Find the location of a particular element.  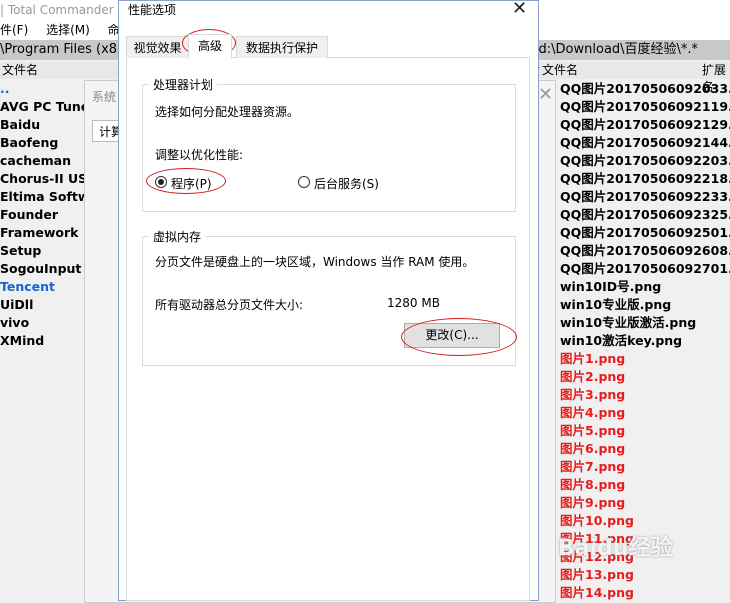

menu-file: 件(F) is located at coordinates (14, 30).